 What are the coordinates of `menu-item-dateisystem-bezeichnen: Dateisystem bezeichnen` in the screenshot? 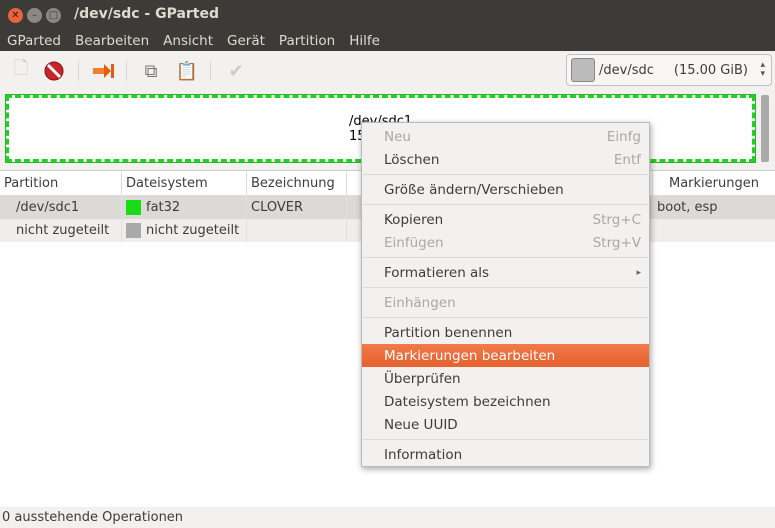 It's located at (505, 401).